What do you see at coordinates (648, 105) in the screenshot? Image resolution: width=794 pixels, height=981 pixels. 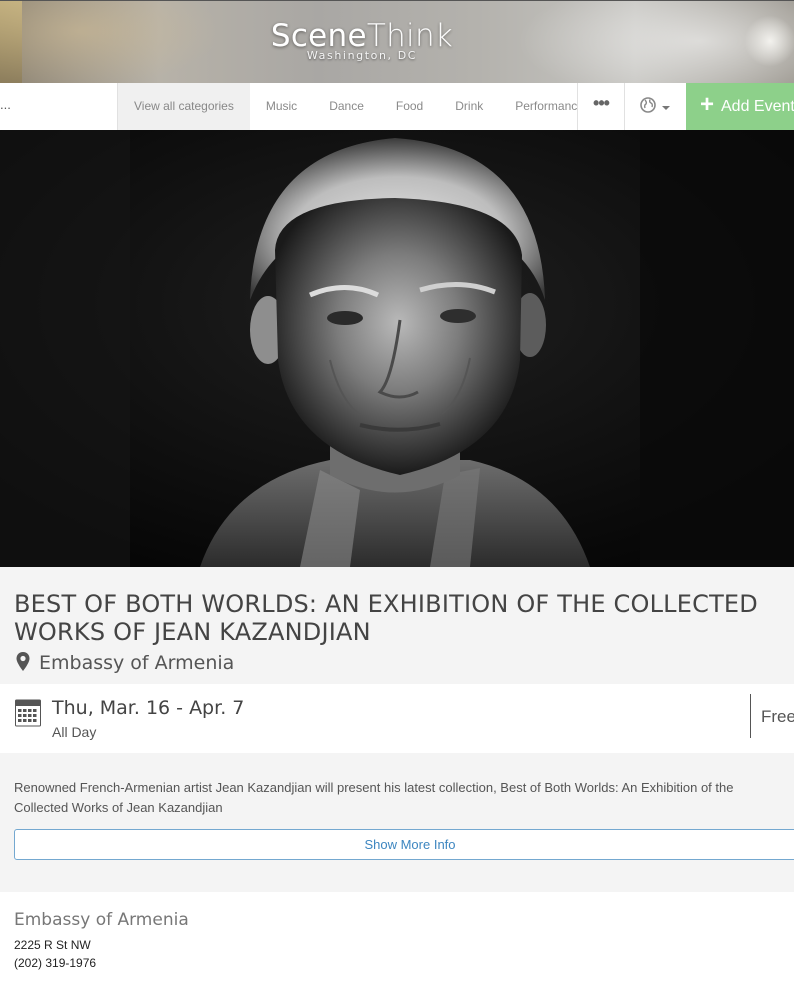 I see `globe-icon` at bounding box center [648, 105].